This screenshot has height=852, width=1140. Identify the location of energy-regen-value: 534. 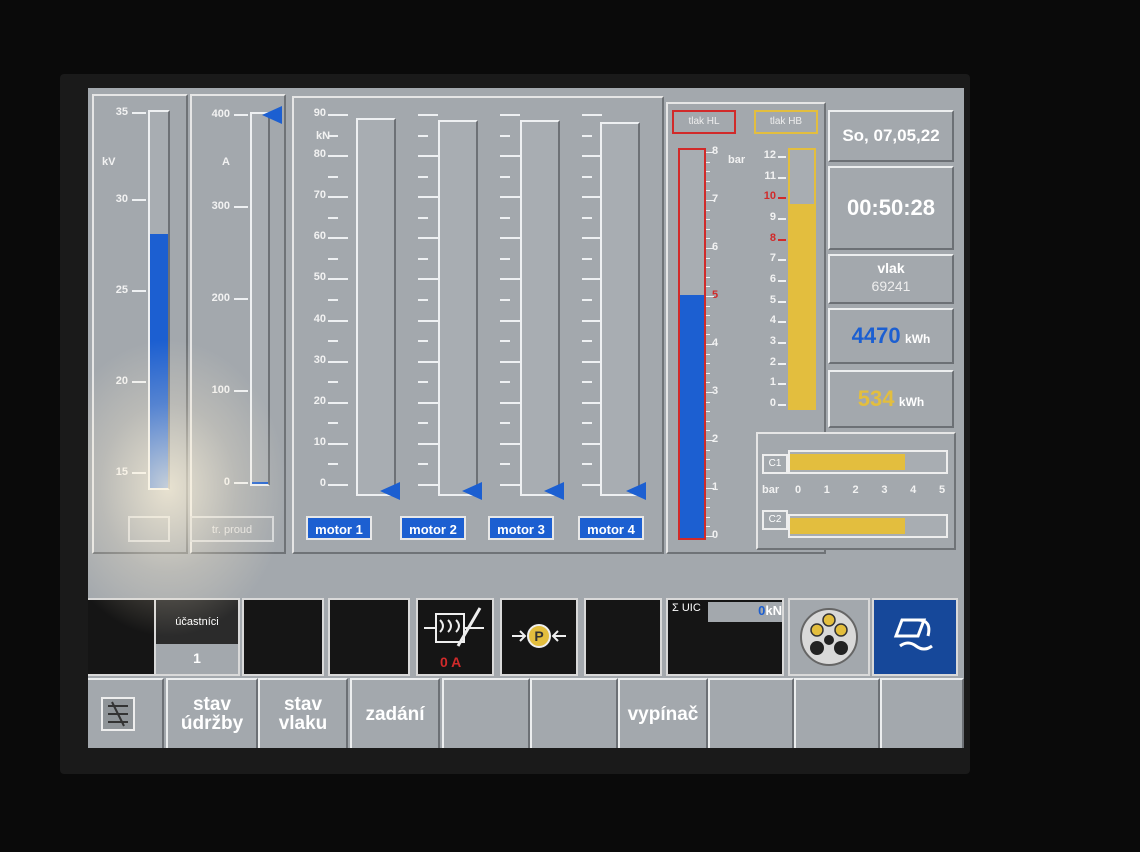
(876, 398).